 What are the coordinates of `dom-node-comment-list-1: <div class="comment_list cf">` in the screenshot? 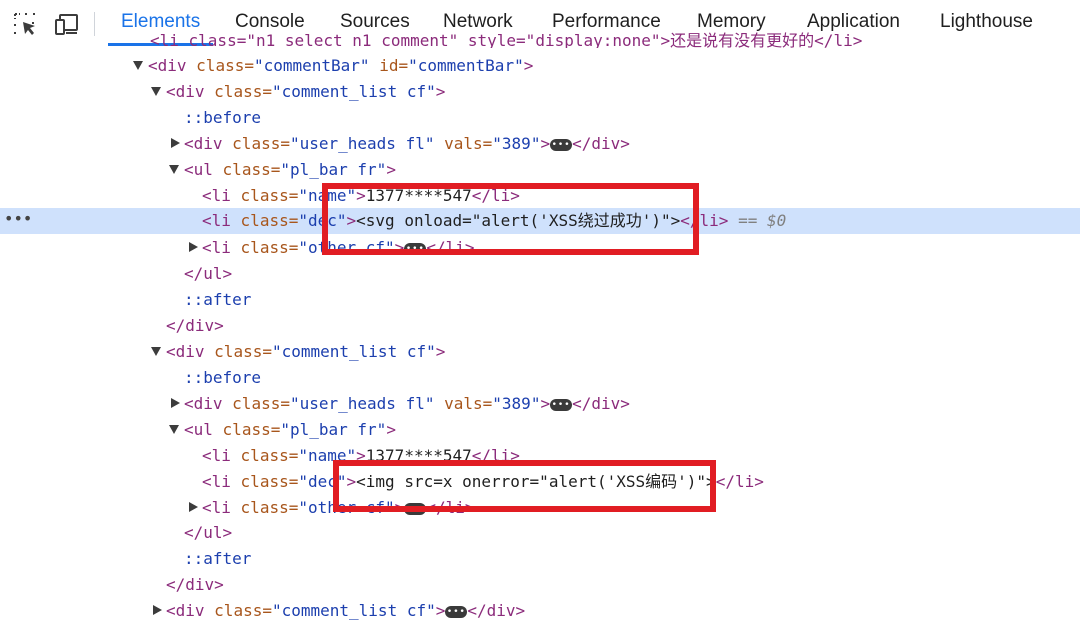 It's located at (540, 92).